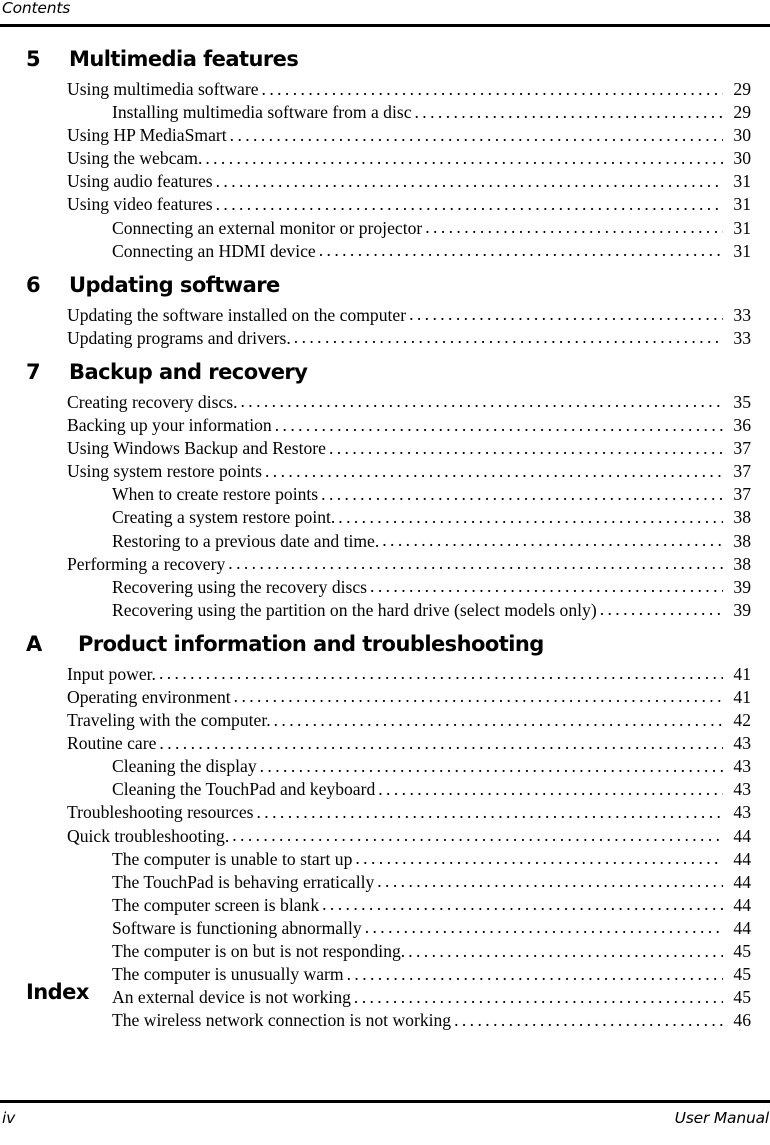  I want to click on toc-entry-title: When to create restore points, so click(215, 494).